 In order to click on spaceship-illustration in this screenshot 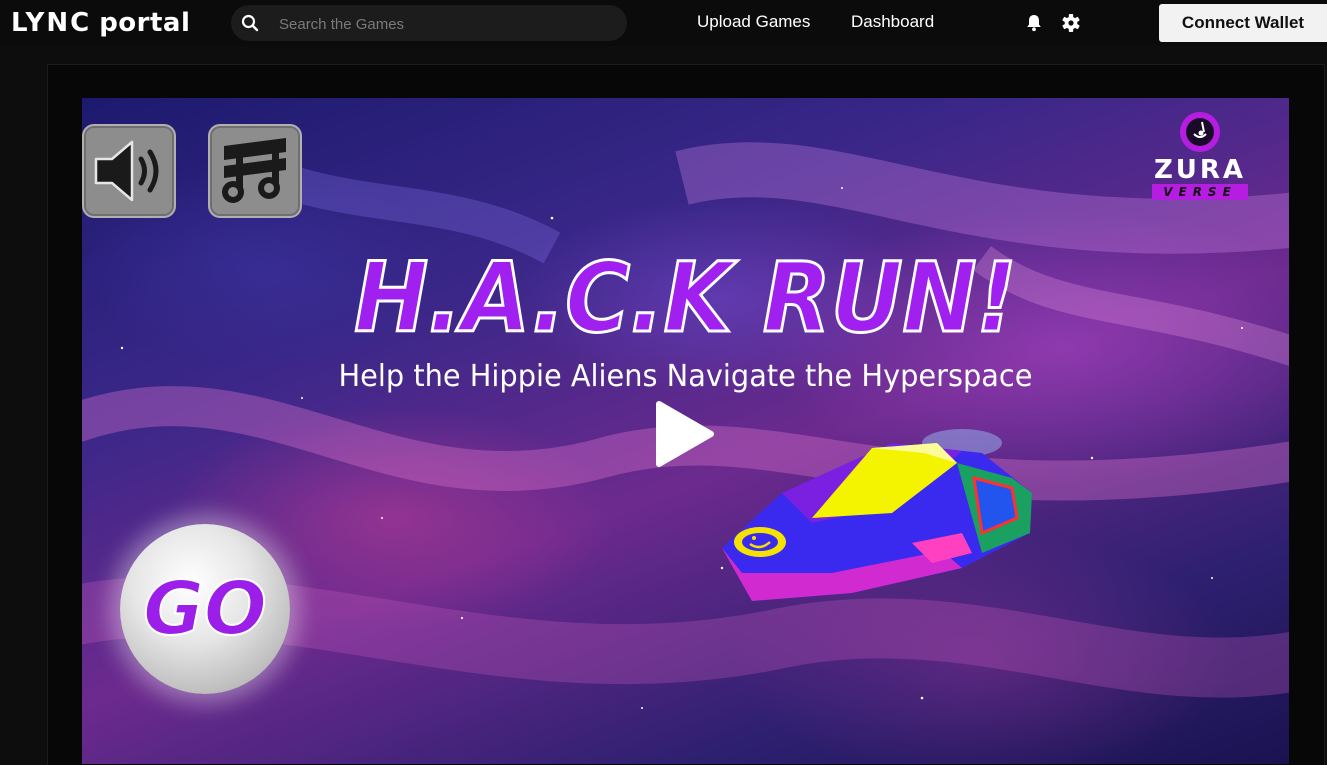, I will do `click(877, 515)`.